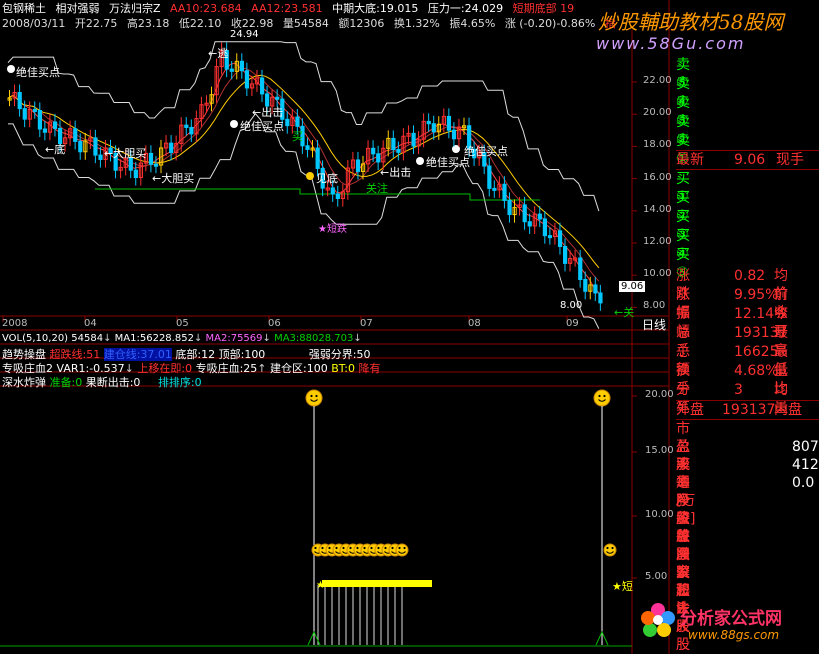 This screenshot has height=654, width=819. Describe the element at coordinates (377, 188) in the screenshot. I see `annotation-follow: 关注` at that location.